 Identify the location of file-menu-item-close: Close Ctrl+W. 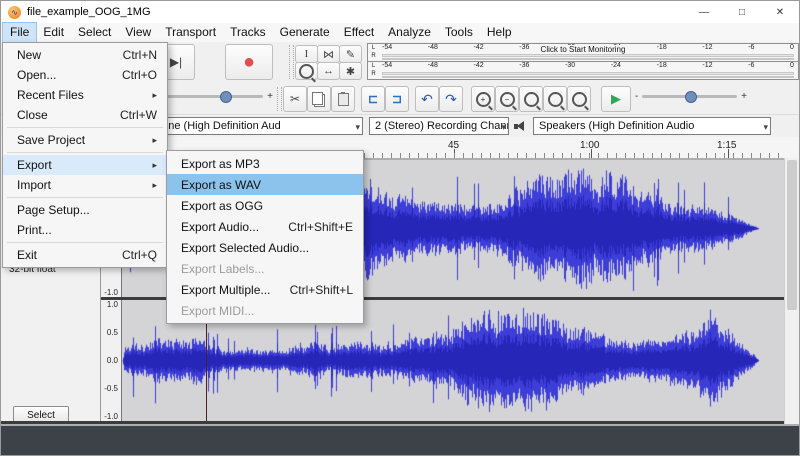
(85, 115).